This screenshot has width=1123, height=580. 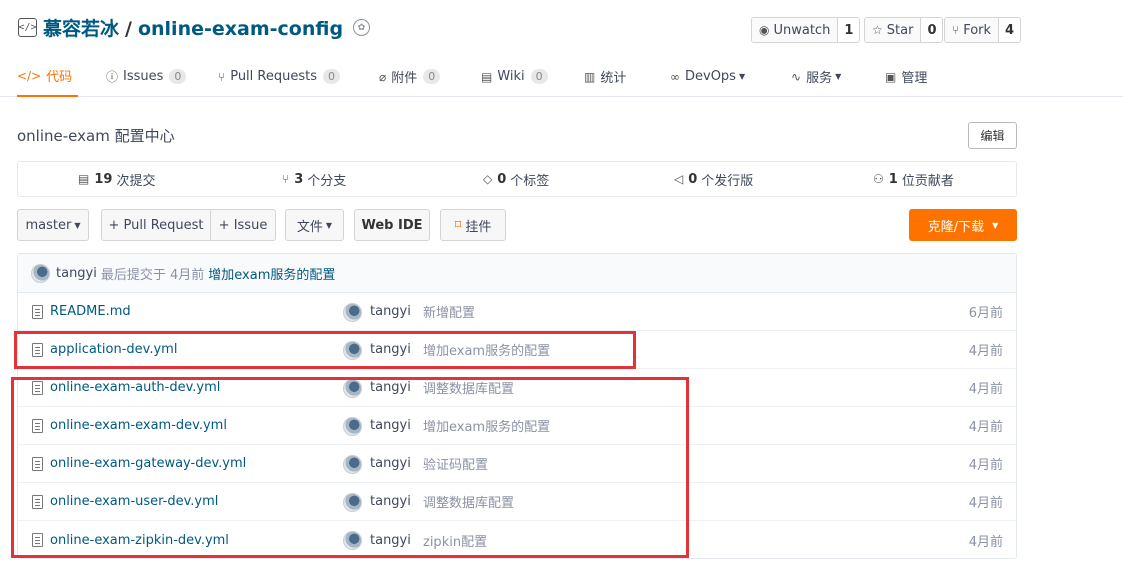 I want to click on tab-manage: ▣ 管理, so click(x=906, y=76).